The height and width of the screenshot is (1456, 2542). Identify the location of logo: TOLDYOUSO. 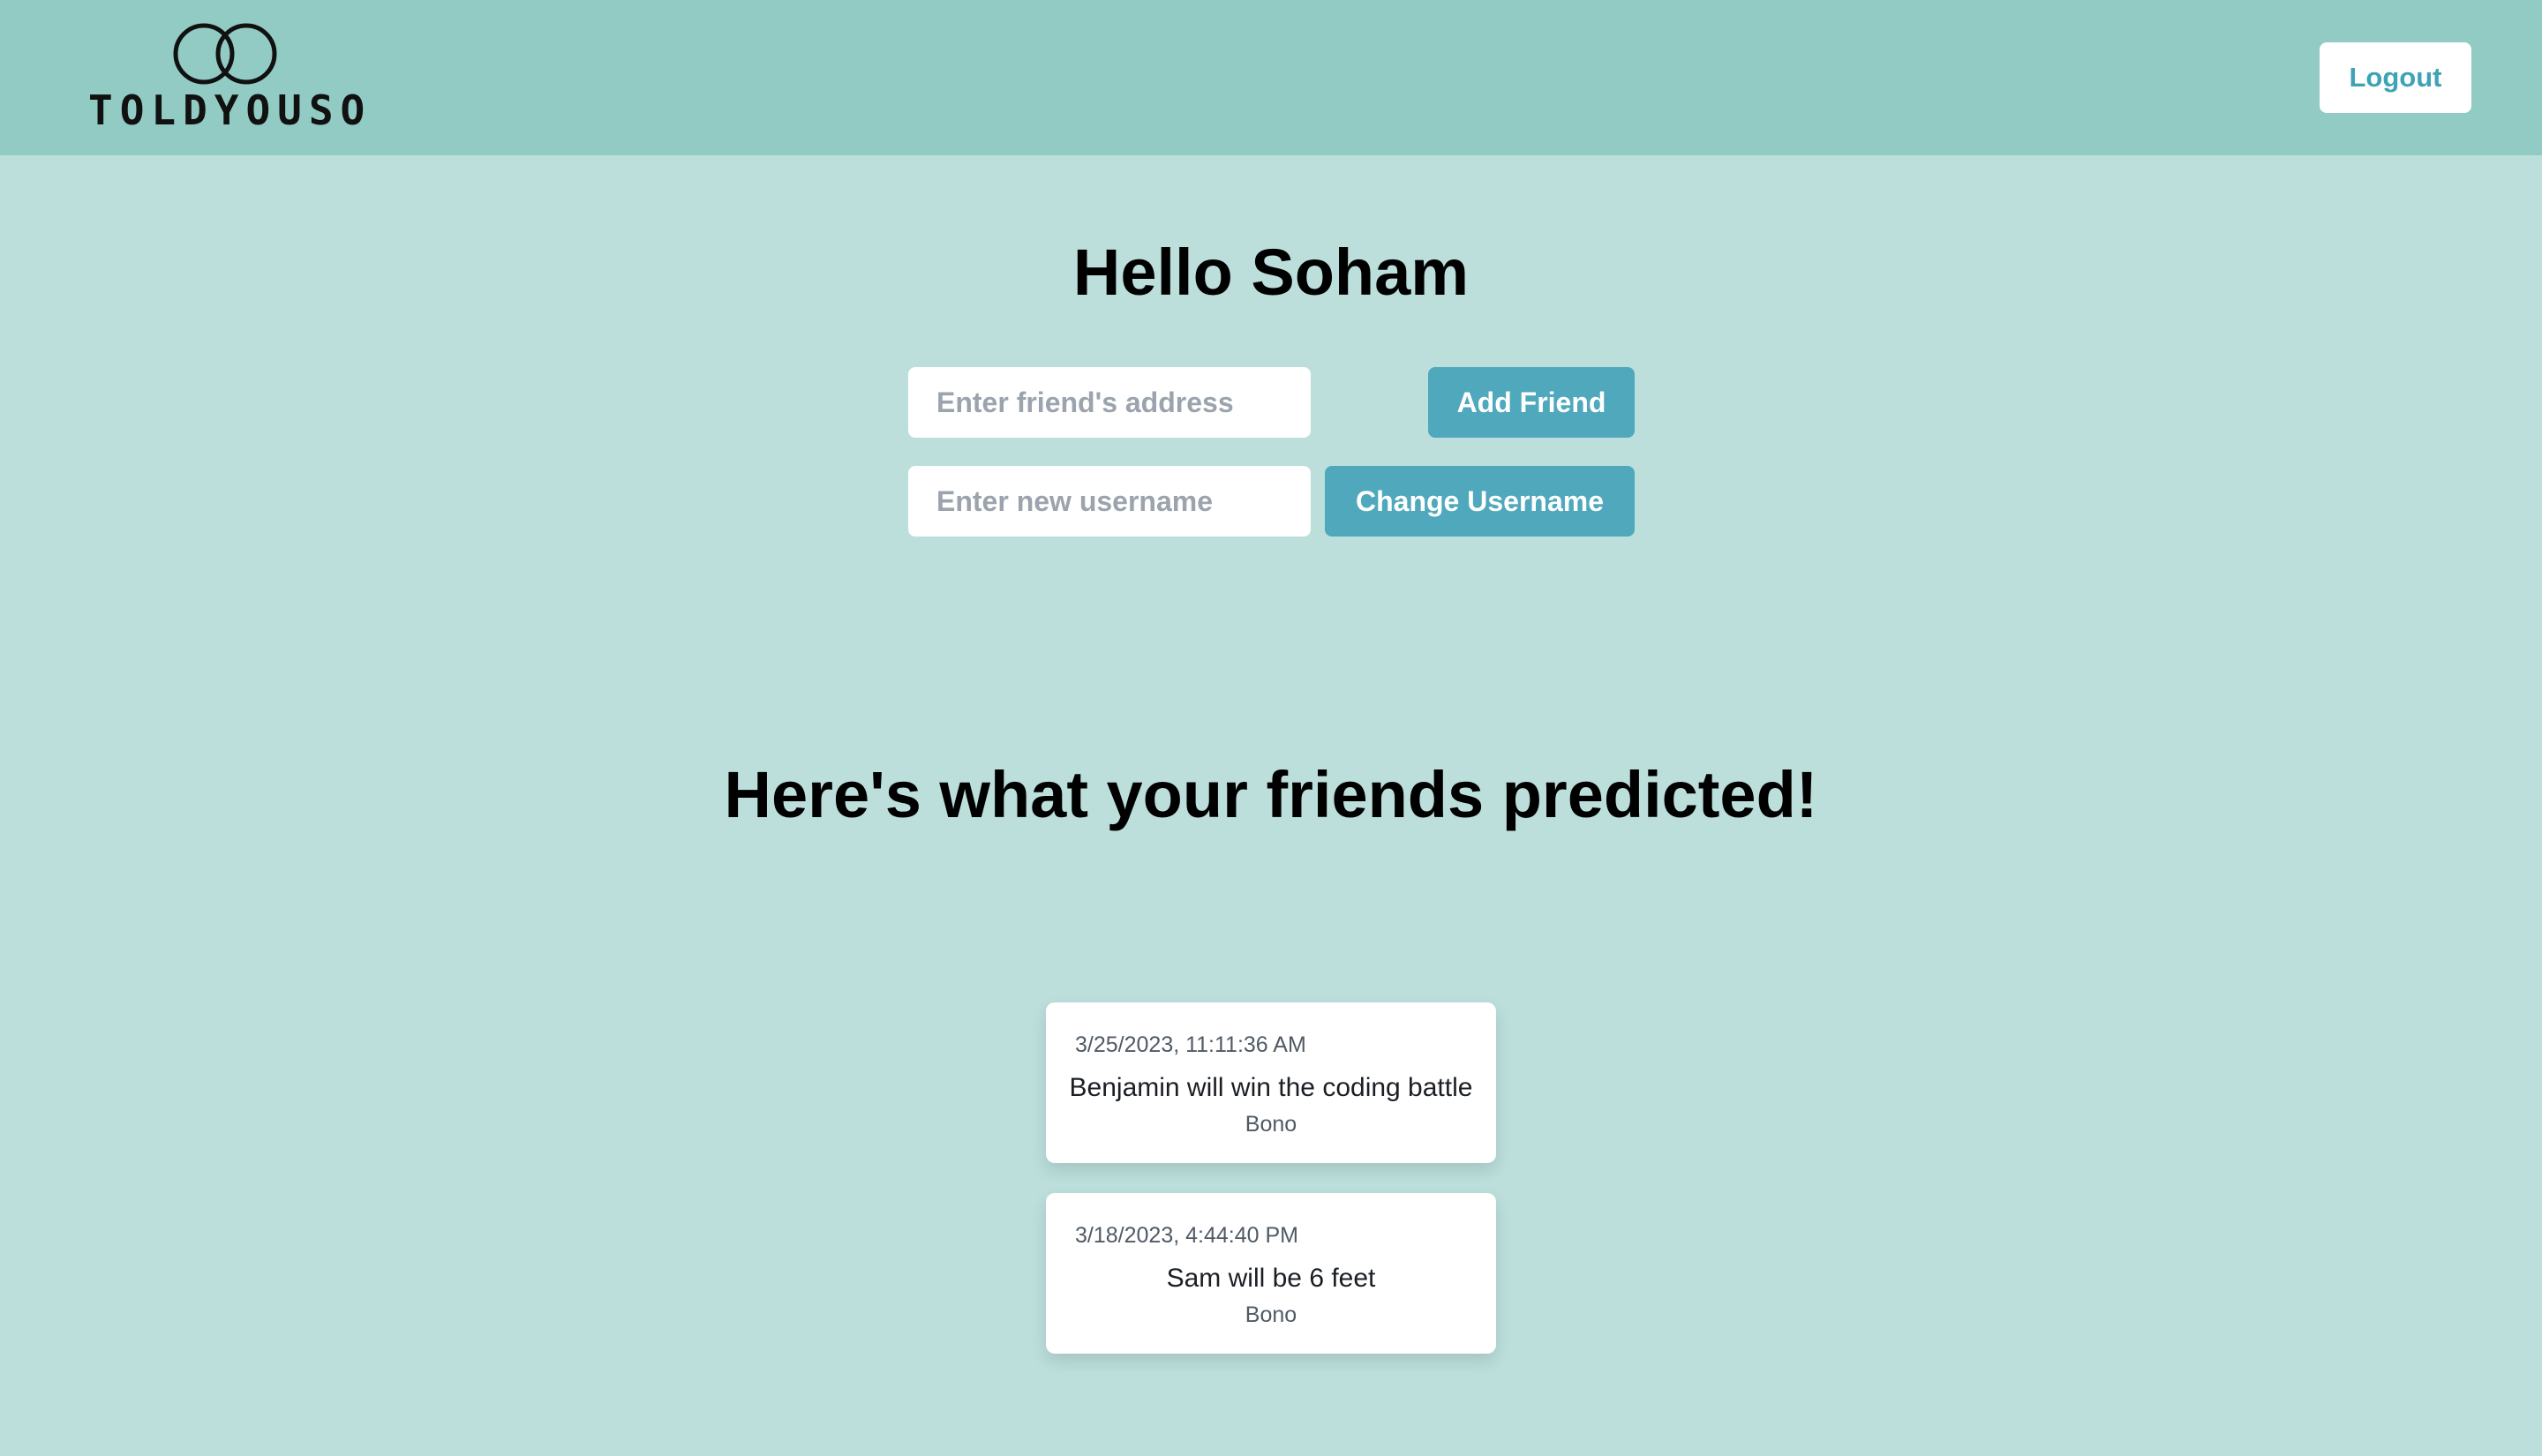
(230, 79).